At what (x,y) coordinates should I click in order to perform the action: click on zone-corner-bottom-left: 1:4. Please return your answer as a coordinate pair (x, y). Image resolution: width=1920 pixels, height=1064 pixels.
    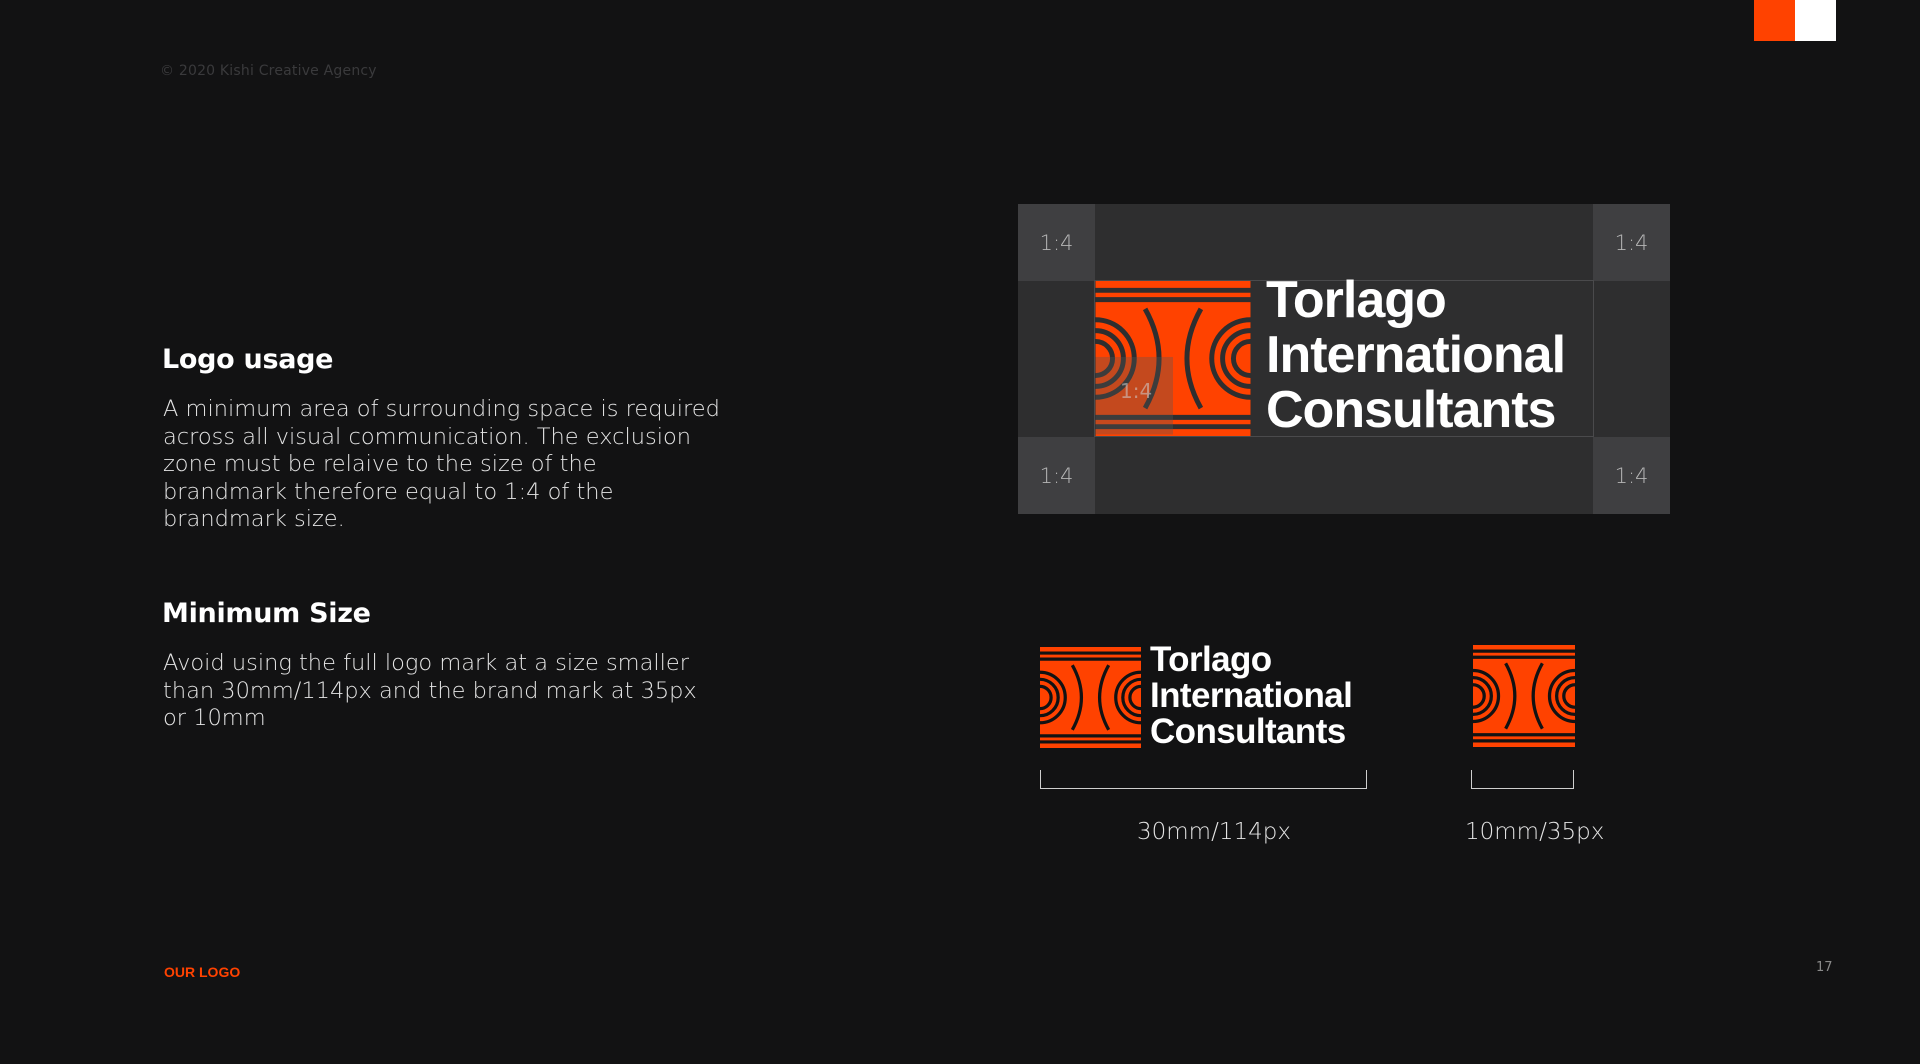
    Looking at the image, I should click on (1056, 475).